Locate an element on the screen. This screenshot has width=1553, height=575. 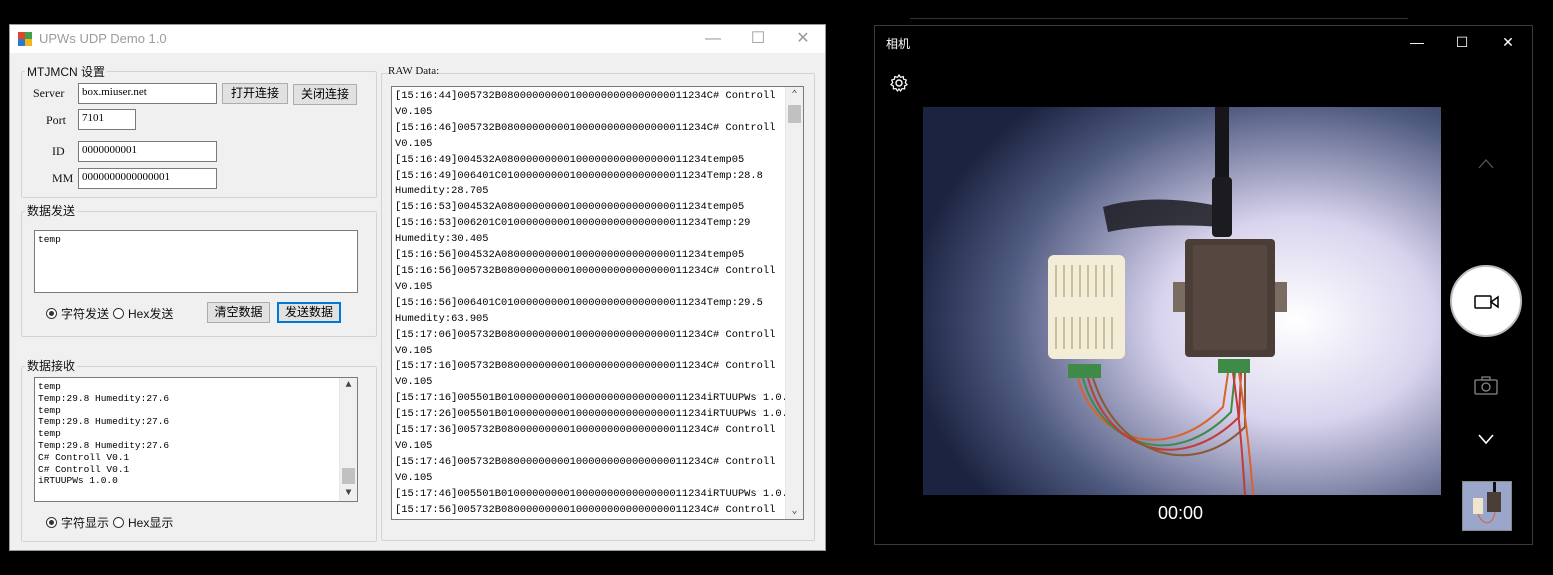
scroll-up-icon: ⌃ is located at coordinates (794, 95).